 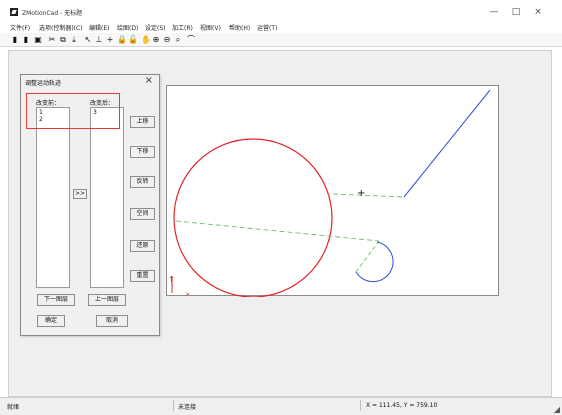 What do you see at coordinates (142, 182) in the screenshot?
I see `reverse-button: 反转` at bounding box center [142, 182].